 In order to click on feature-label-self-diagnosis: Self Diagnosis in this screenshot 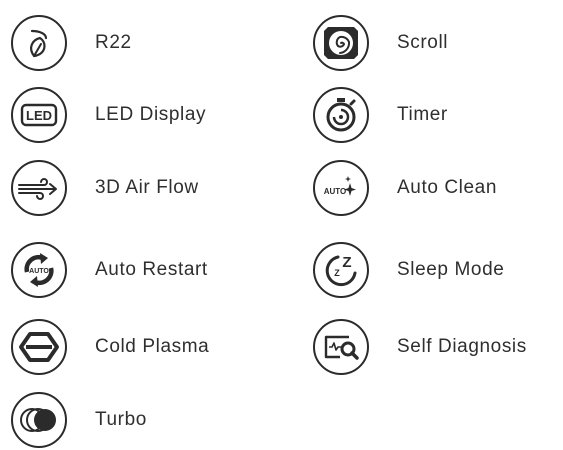, I will do `click(462, 346)`.